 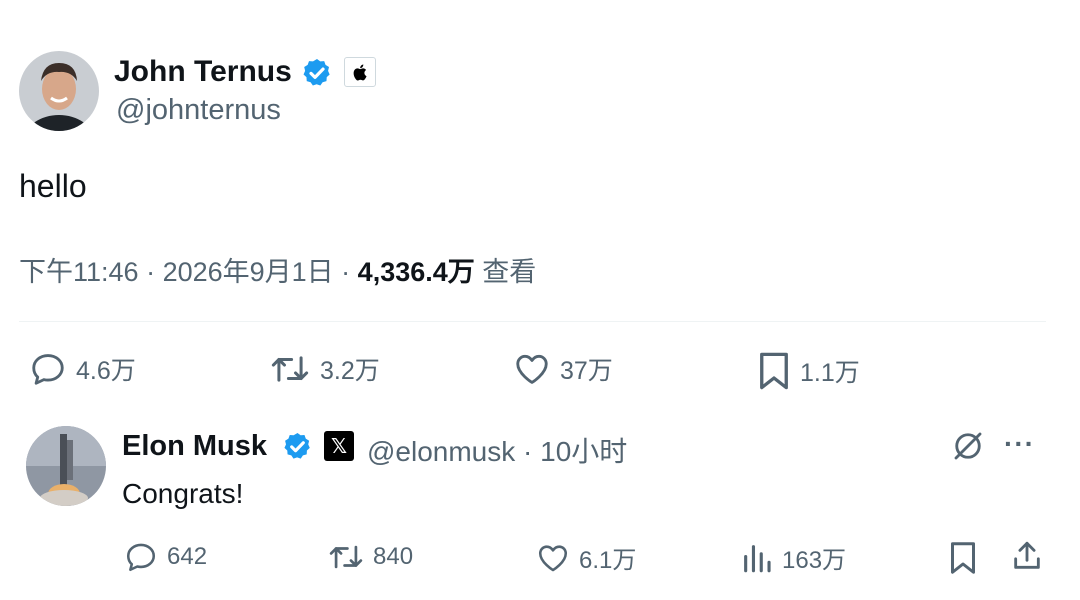 What do you see at coordinates (187, 556) in the screenshot?
I see `reply-reply-count: 642` at bounding box center [187, 556].